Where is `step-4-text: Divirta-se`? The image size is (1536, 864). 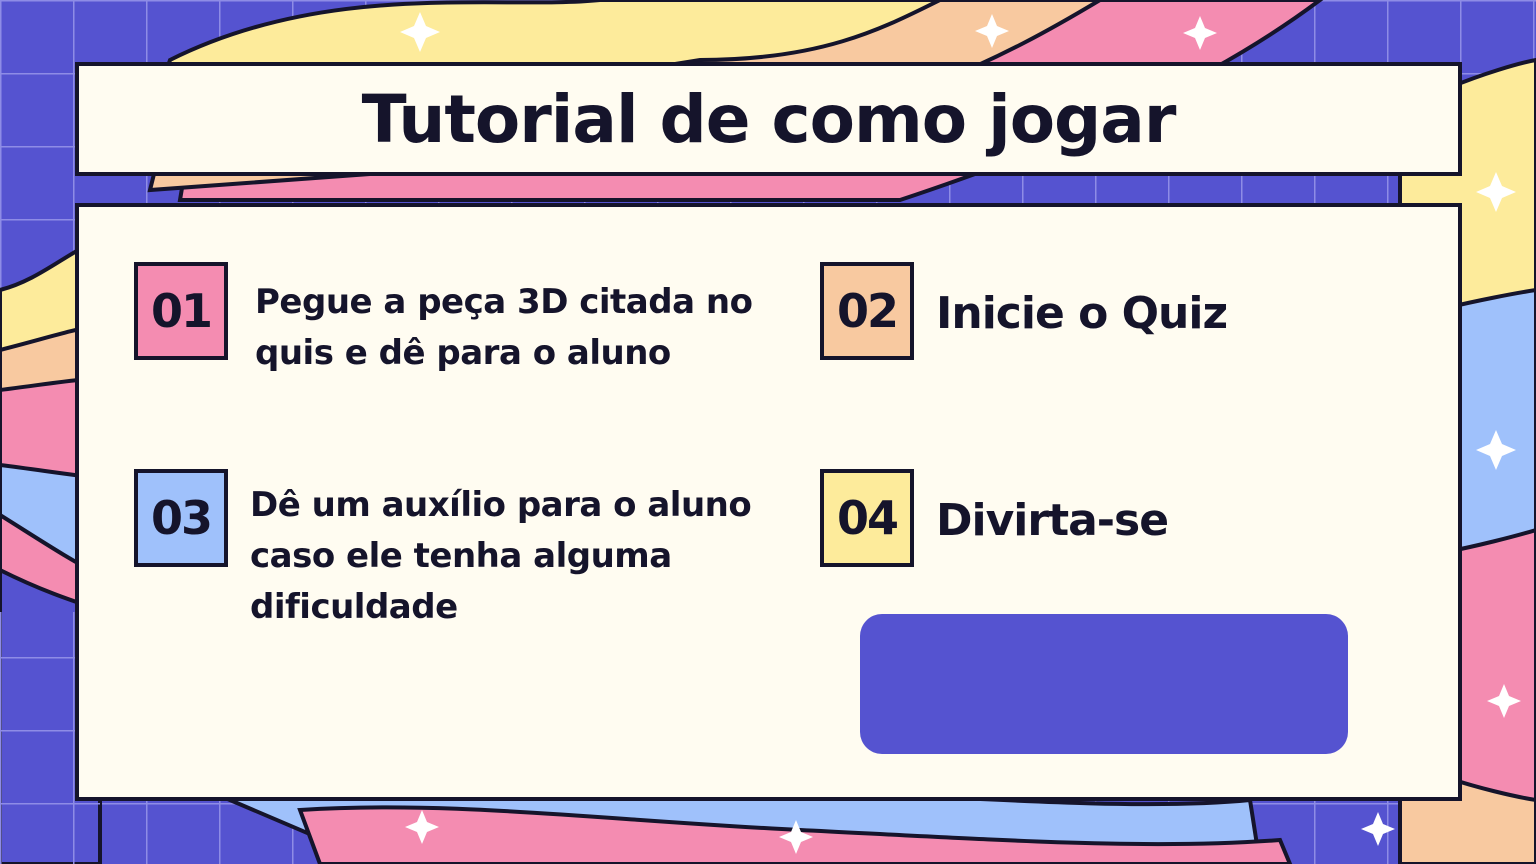 step-4-text: Divirta-se is located at coordinates (1052, 520).